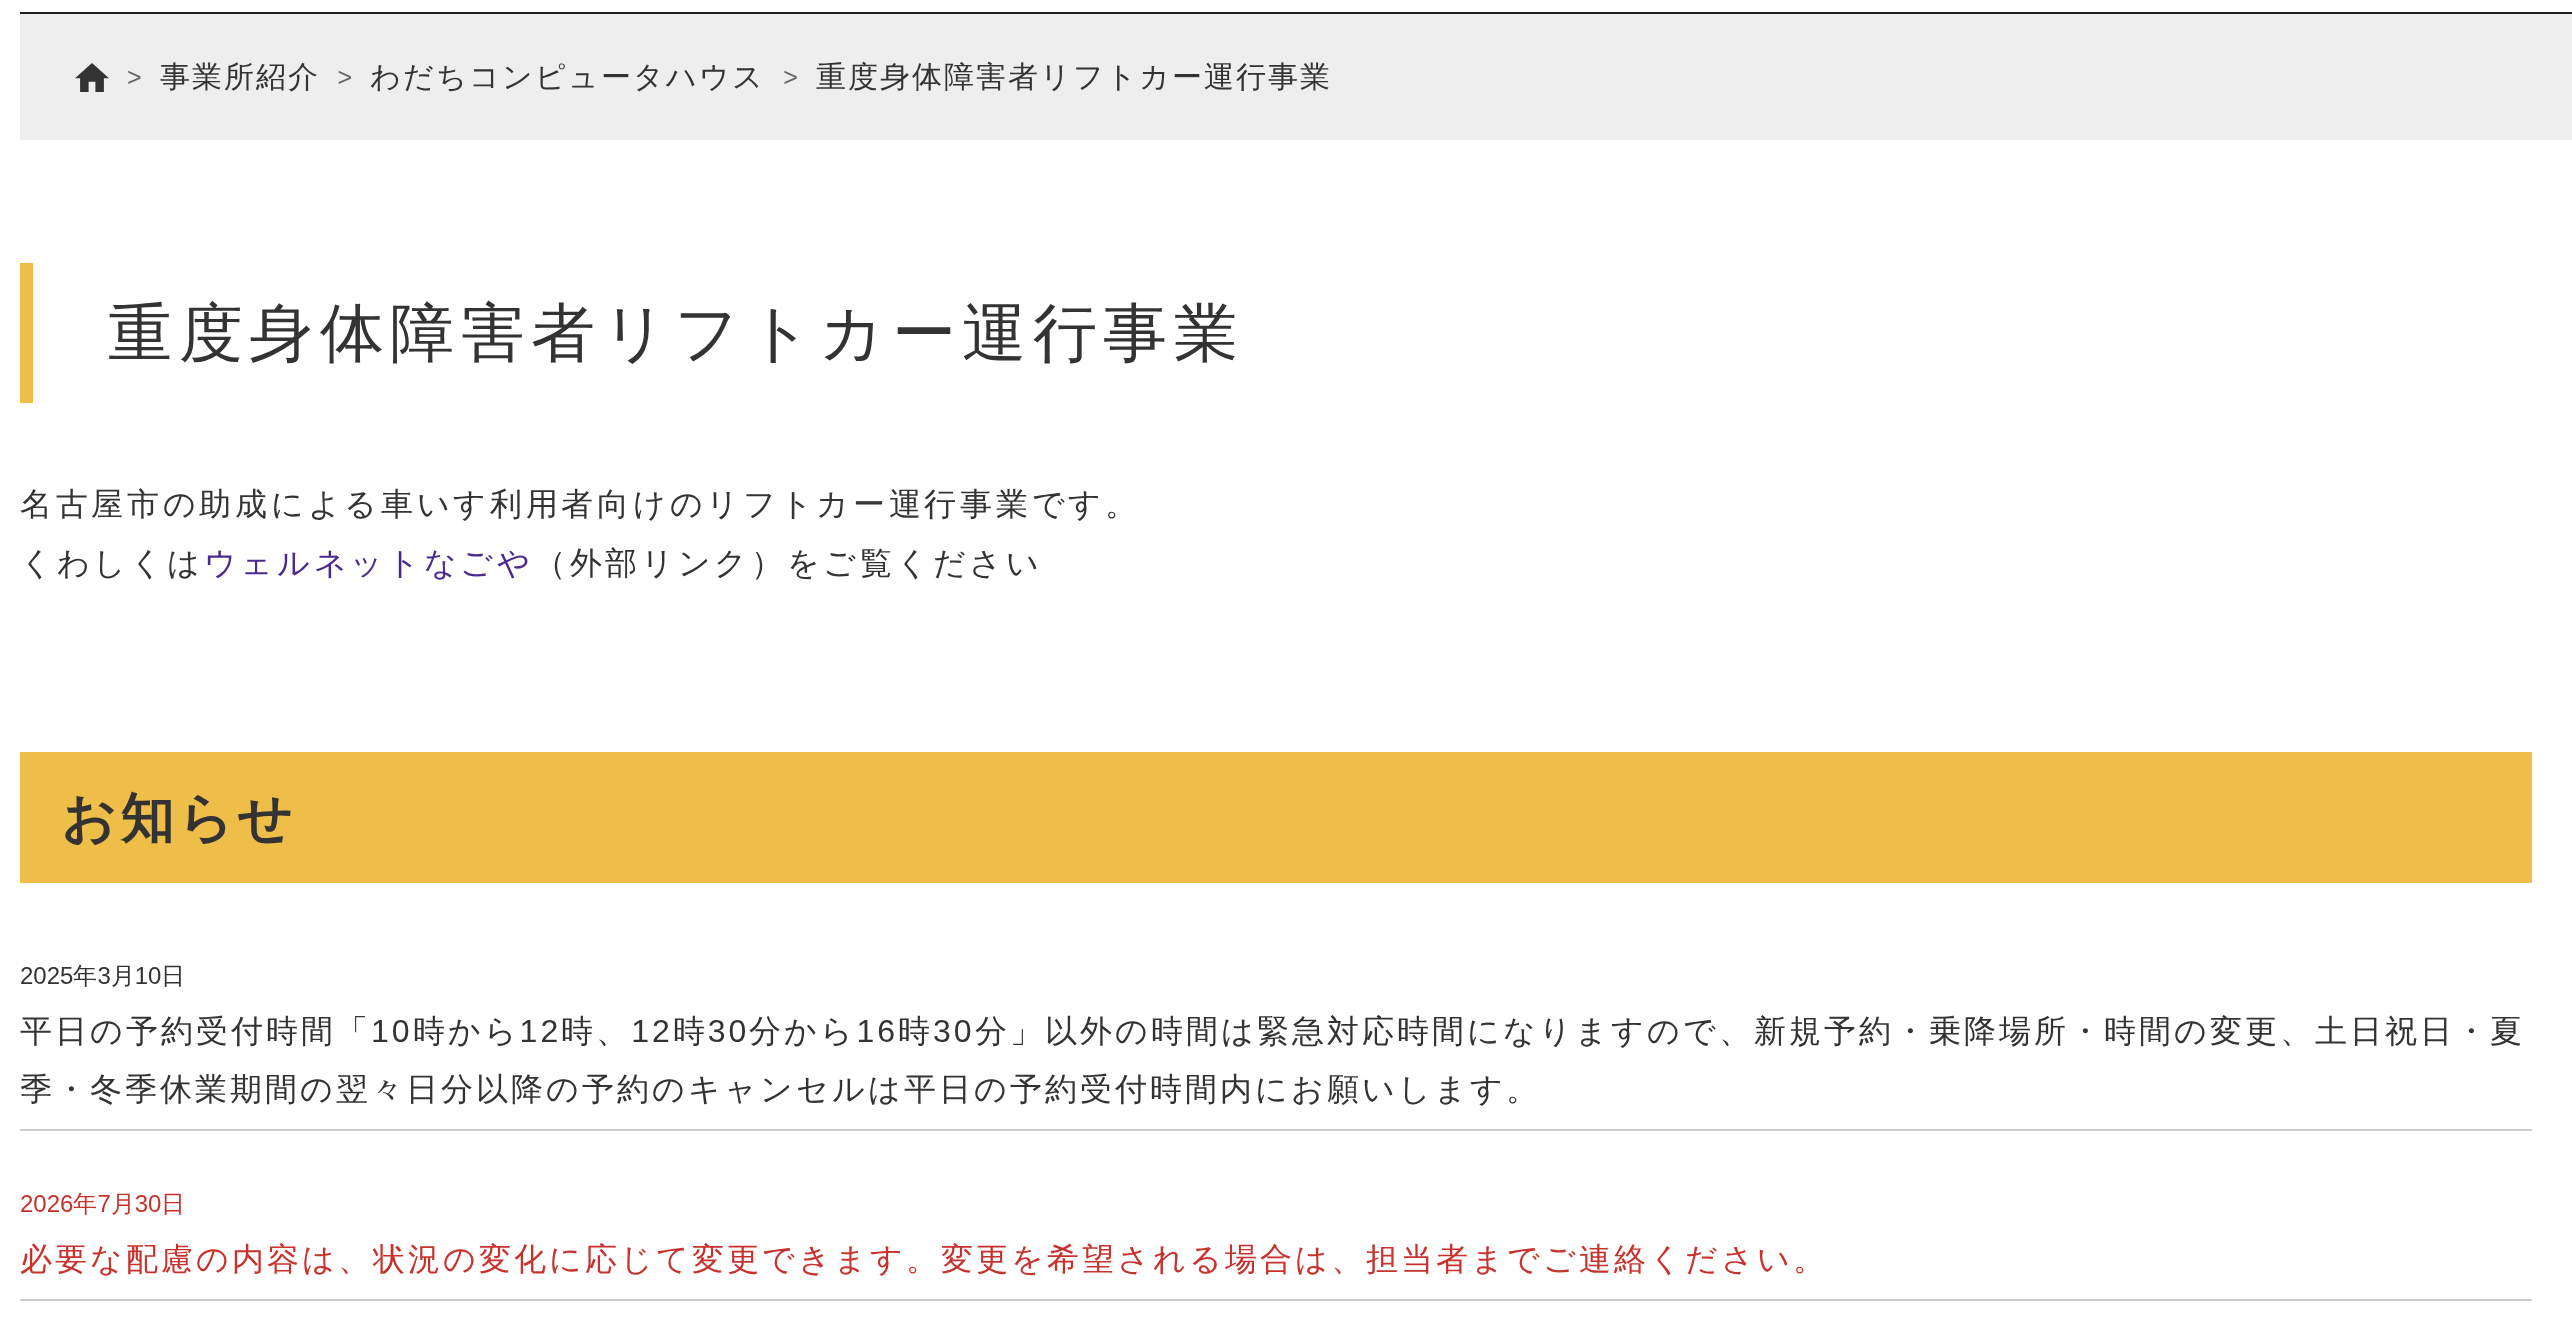  Describe the element at coordinates (568, 77) in the screenshot. I see `breadcrumb-link: わだちコンピュータハウス` at that location.